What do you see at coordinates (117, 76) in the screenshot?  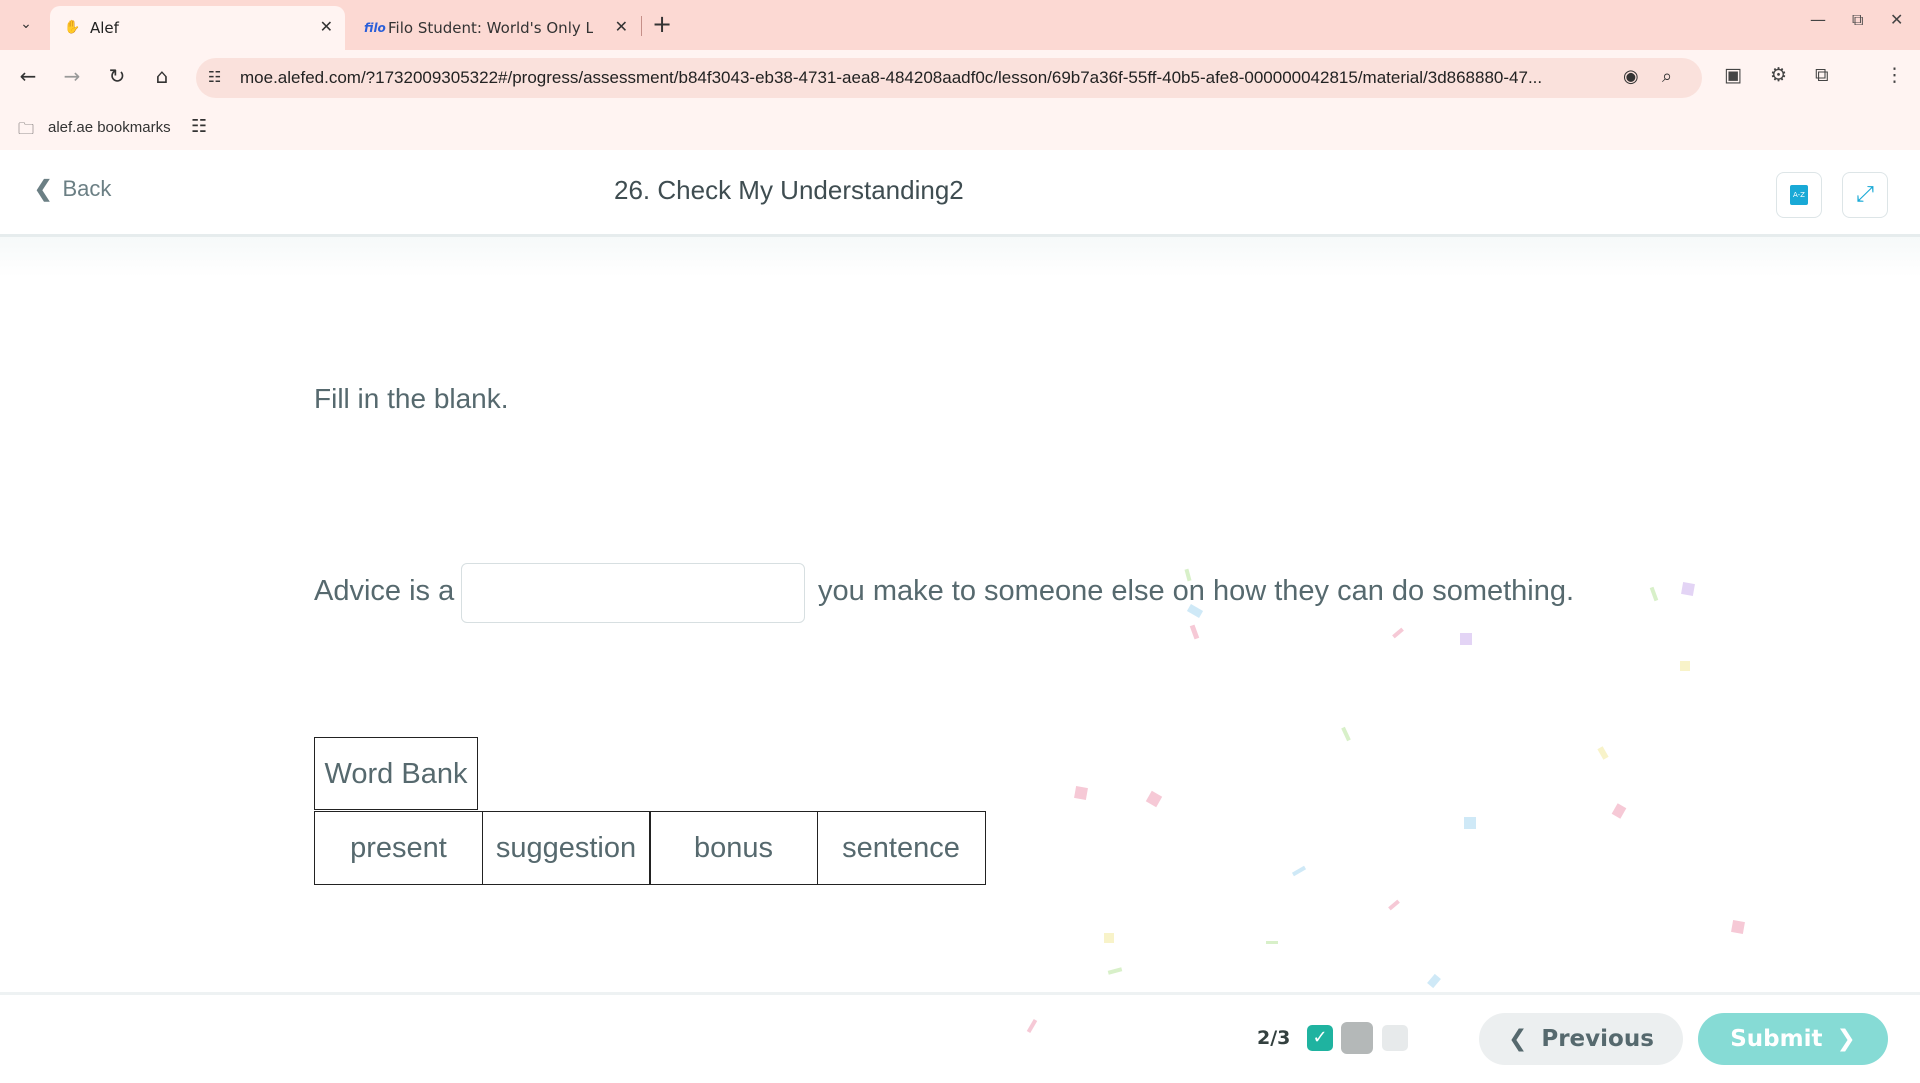 I see `reload-icon: ↻` at bounding box center [117, 76].